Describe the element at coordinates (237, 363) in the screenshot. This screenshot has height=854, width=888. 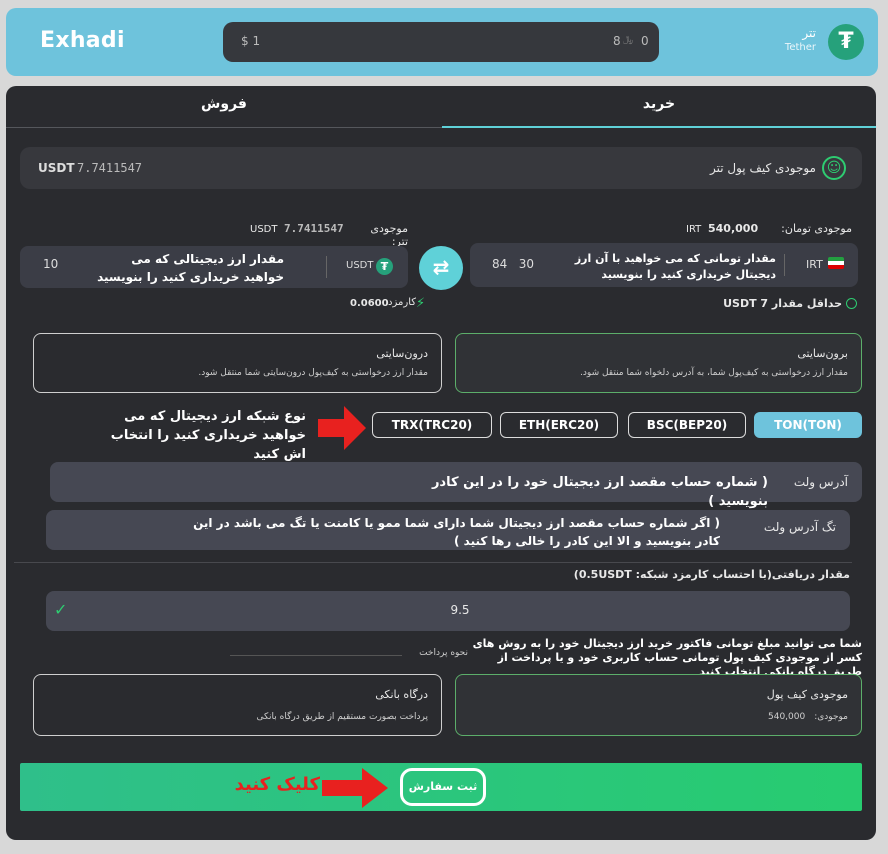
I see `option-internal` at that location.